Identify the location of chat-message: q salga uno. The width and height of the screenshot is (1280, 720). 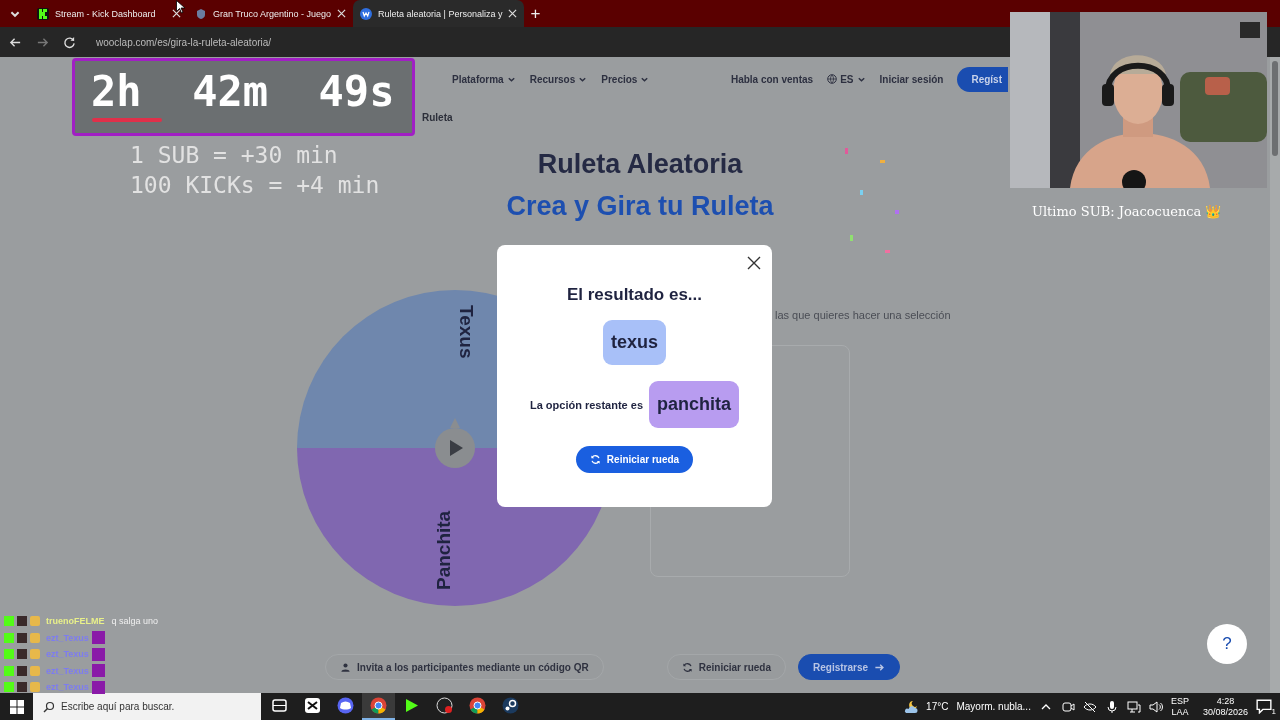
(135, 621).